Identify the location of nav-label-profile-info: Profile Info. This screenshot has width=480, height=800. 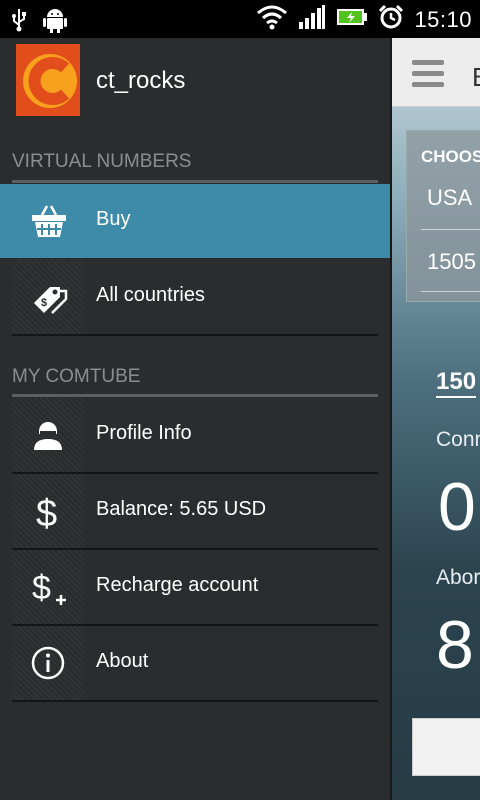
(144, 433).